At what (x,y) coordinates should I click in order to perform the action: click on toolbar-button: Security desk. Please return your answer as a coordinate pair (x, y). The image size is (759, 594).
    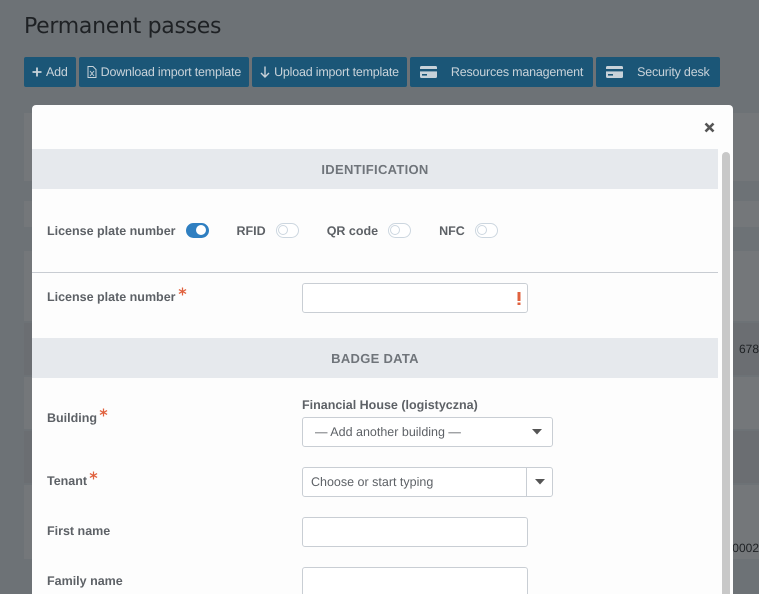
    Looking at the image, I should click on (658, 72).